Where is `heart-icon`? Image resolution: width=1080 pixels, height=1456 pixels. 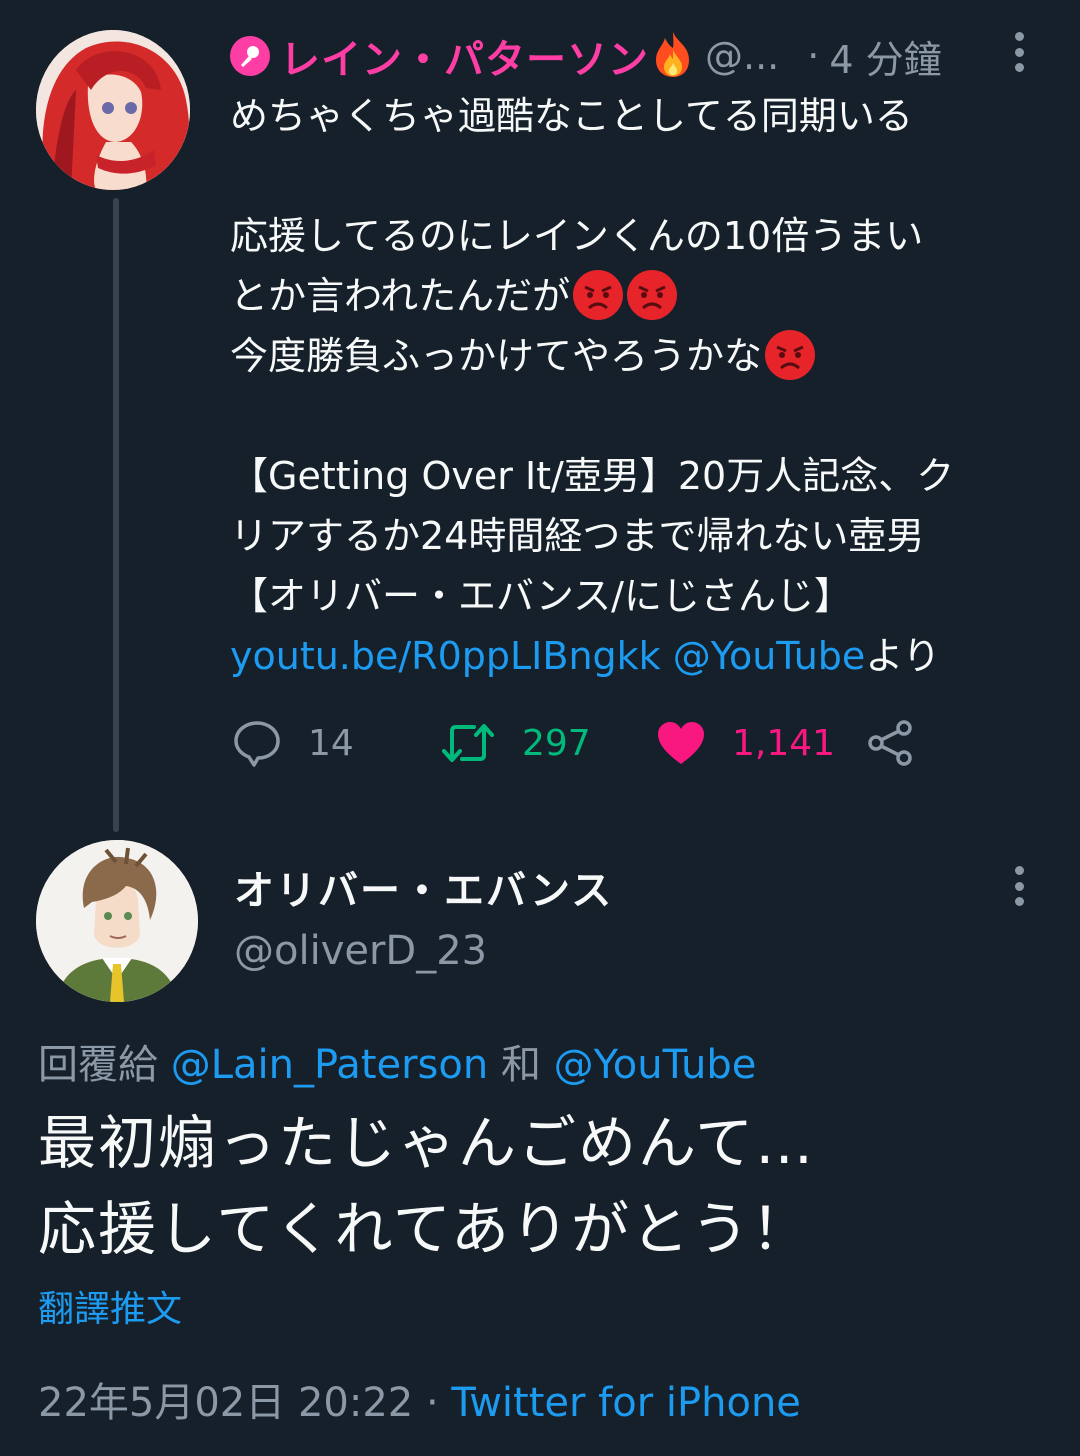 heart-icon is located at coordinates (681, 743).